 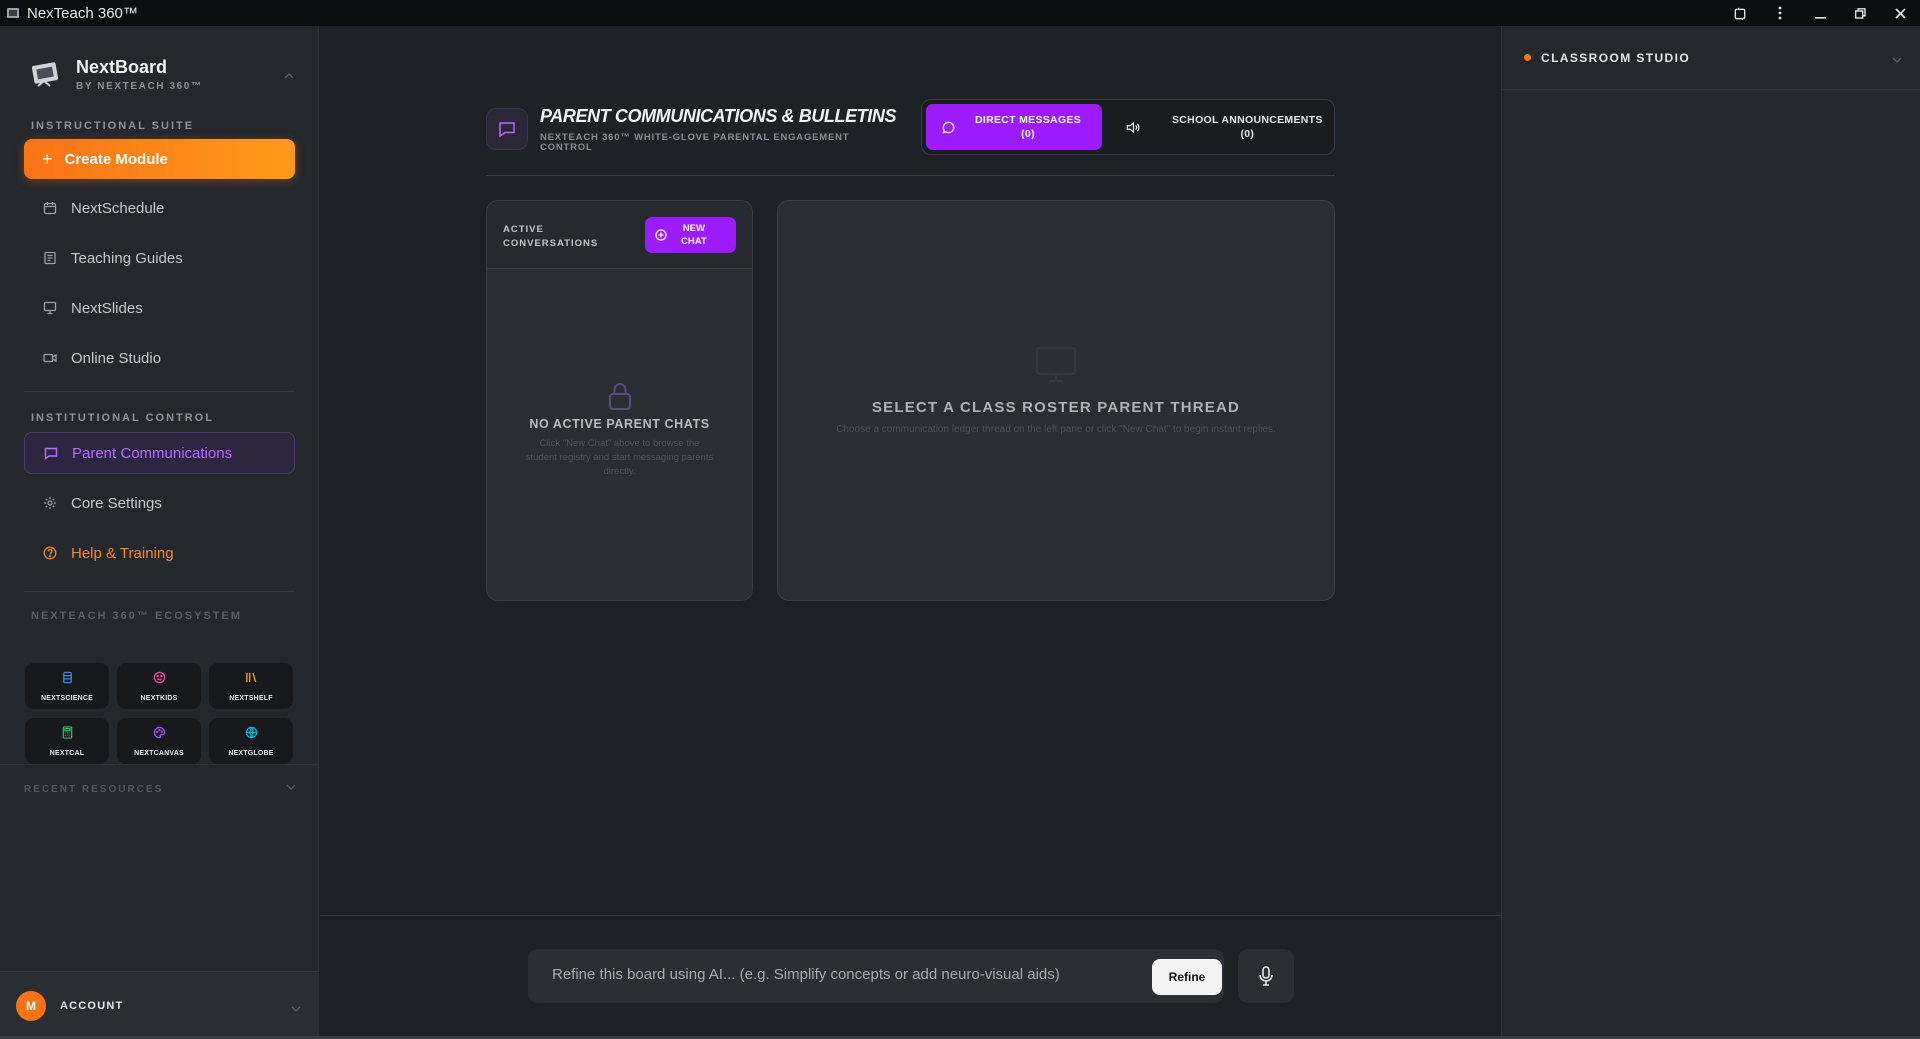 What do you see at coordinates (67, 680) in the screenshot?
I see `flask-icon` at bounding box center [67, 680].